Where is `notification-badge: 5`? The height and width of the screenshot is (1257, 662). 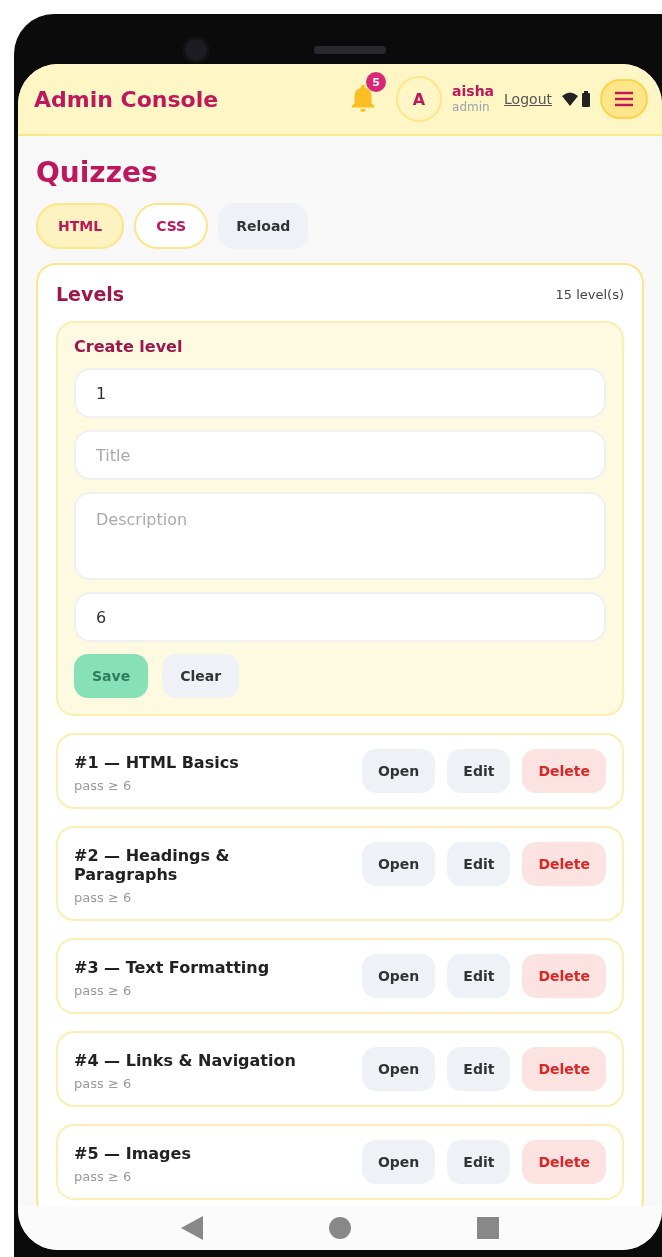 notification-badge: 5 is located at coordinates (376, 82).